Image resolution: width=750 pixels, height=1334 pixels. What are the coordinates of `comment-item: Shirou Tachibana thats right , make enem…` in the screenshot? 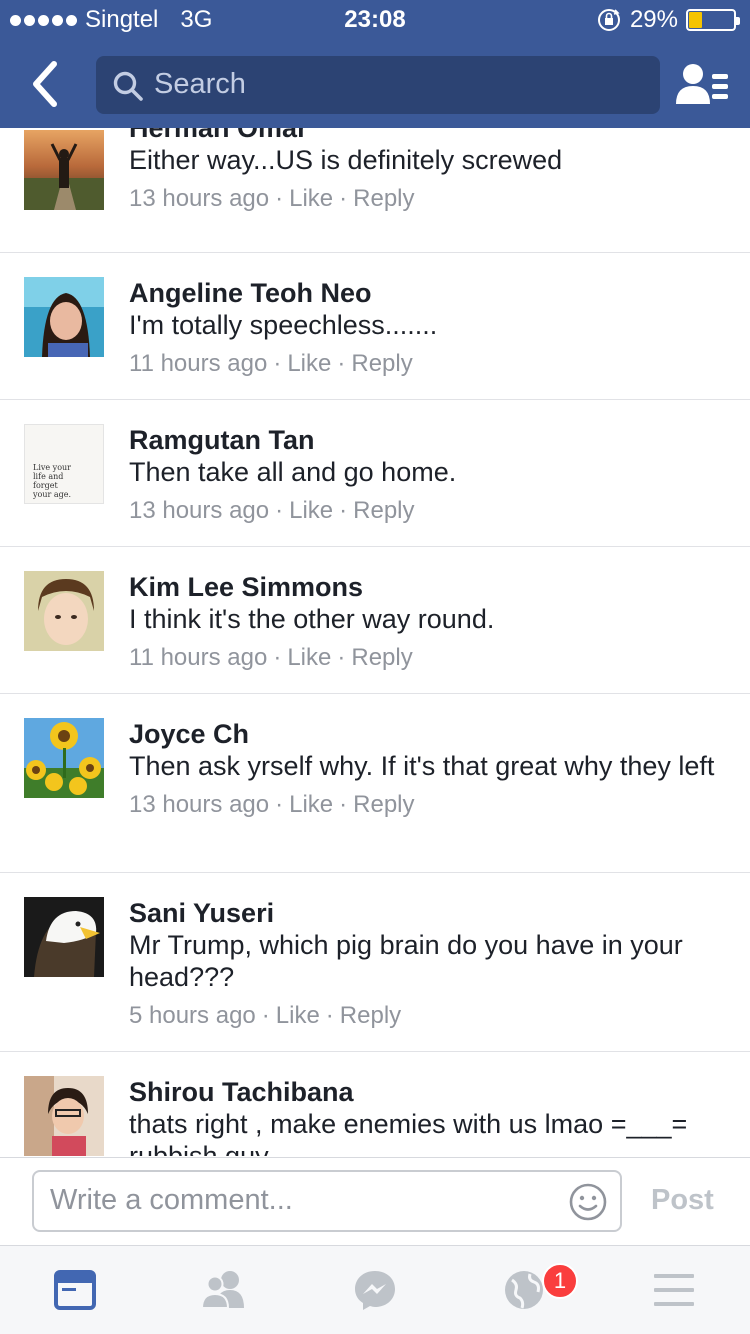 It's located at (375, 1104).